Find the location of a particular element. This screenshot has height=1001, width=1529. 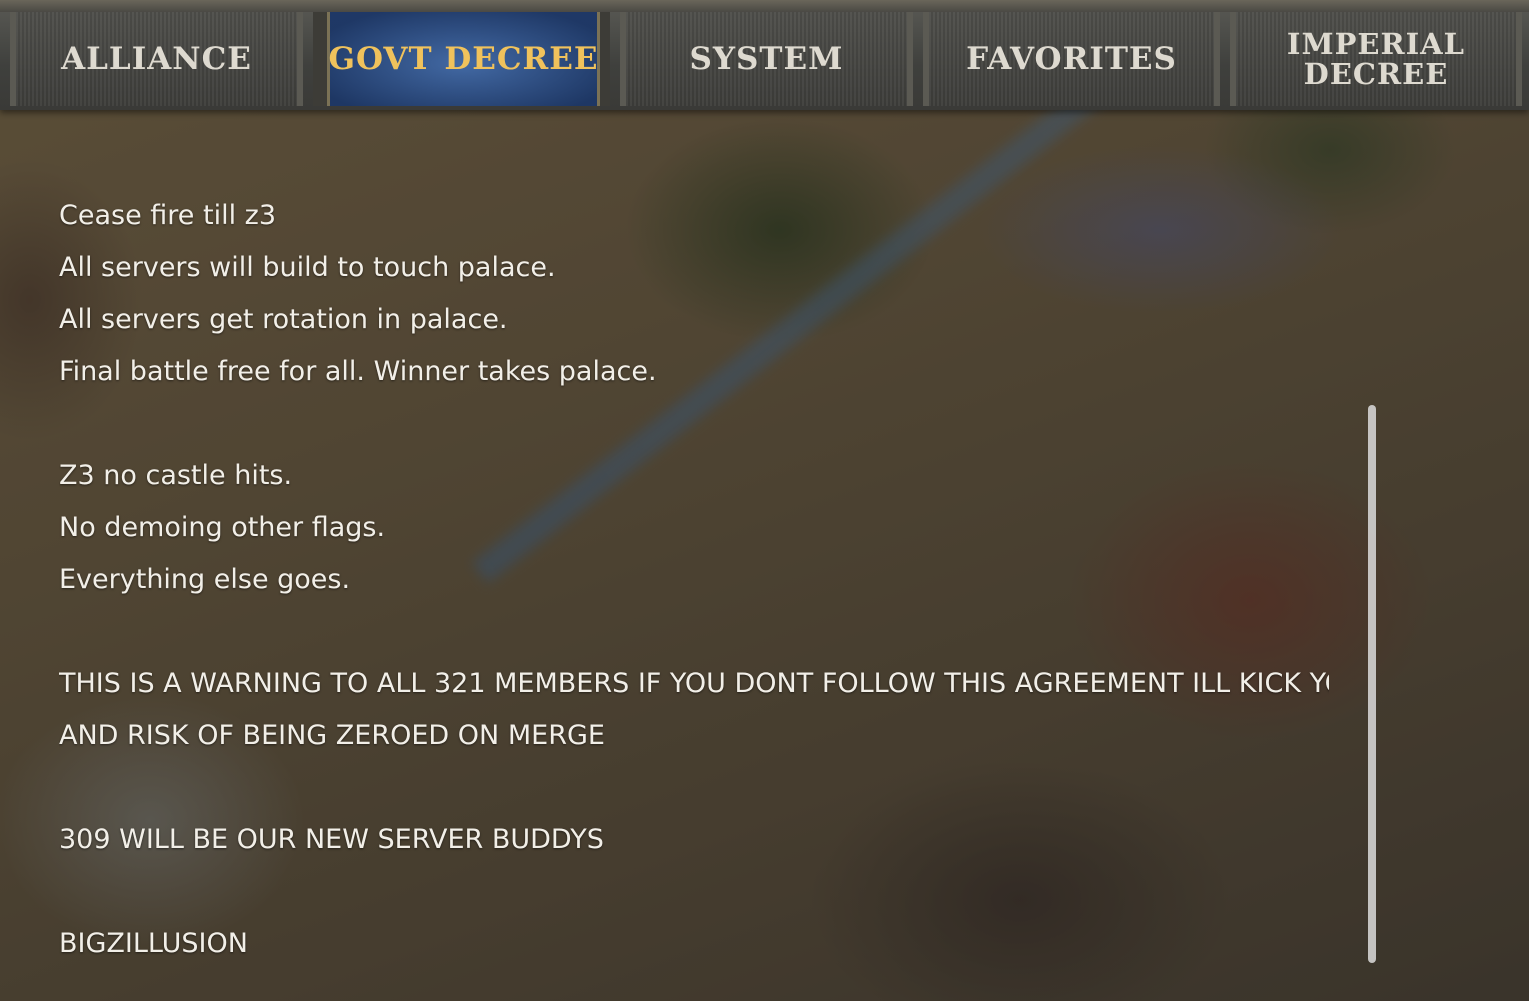

decree-line: 309 WILL BE OUR NEW SERVER BUDDYS is located at coordinates (331, 839).